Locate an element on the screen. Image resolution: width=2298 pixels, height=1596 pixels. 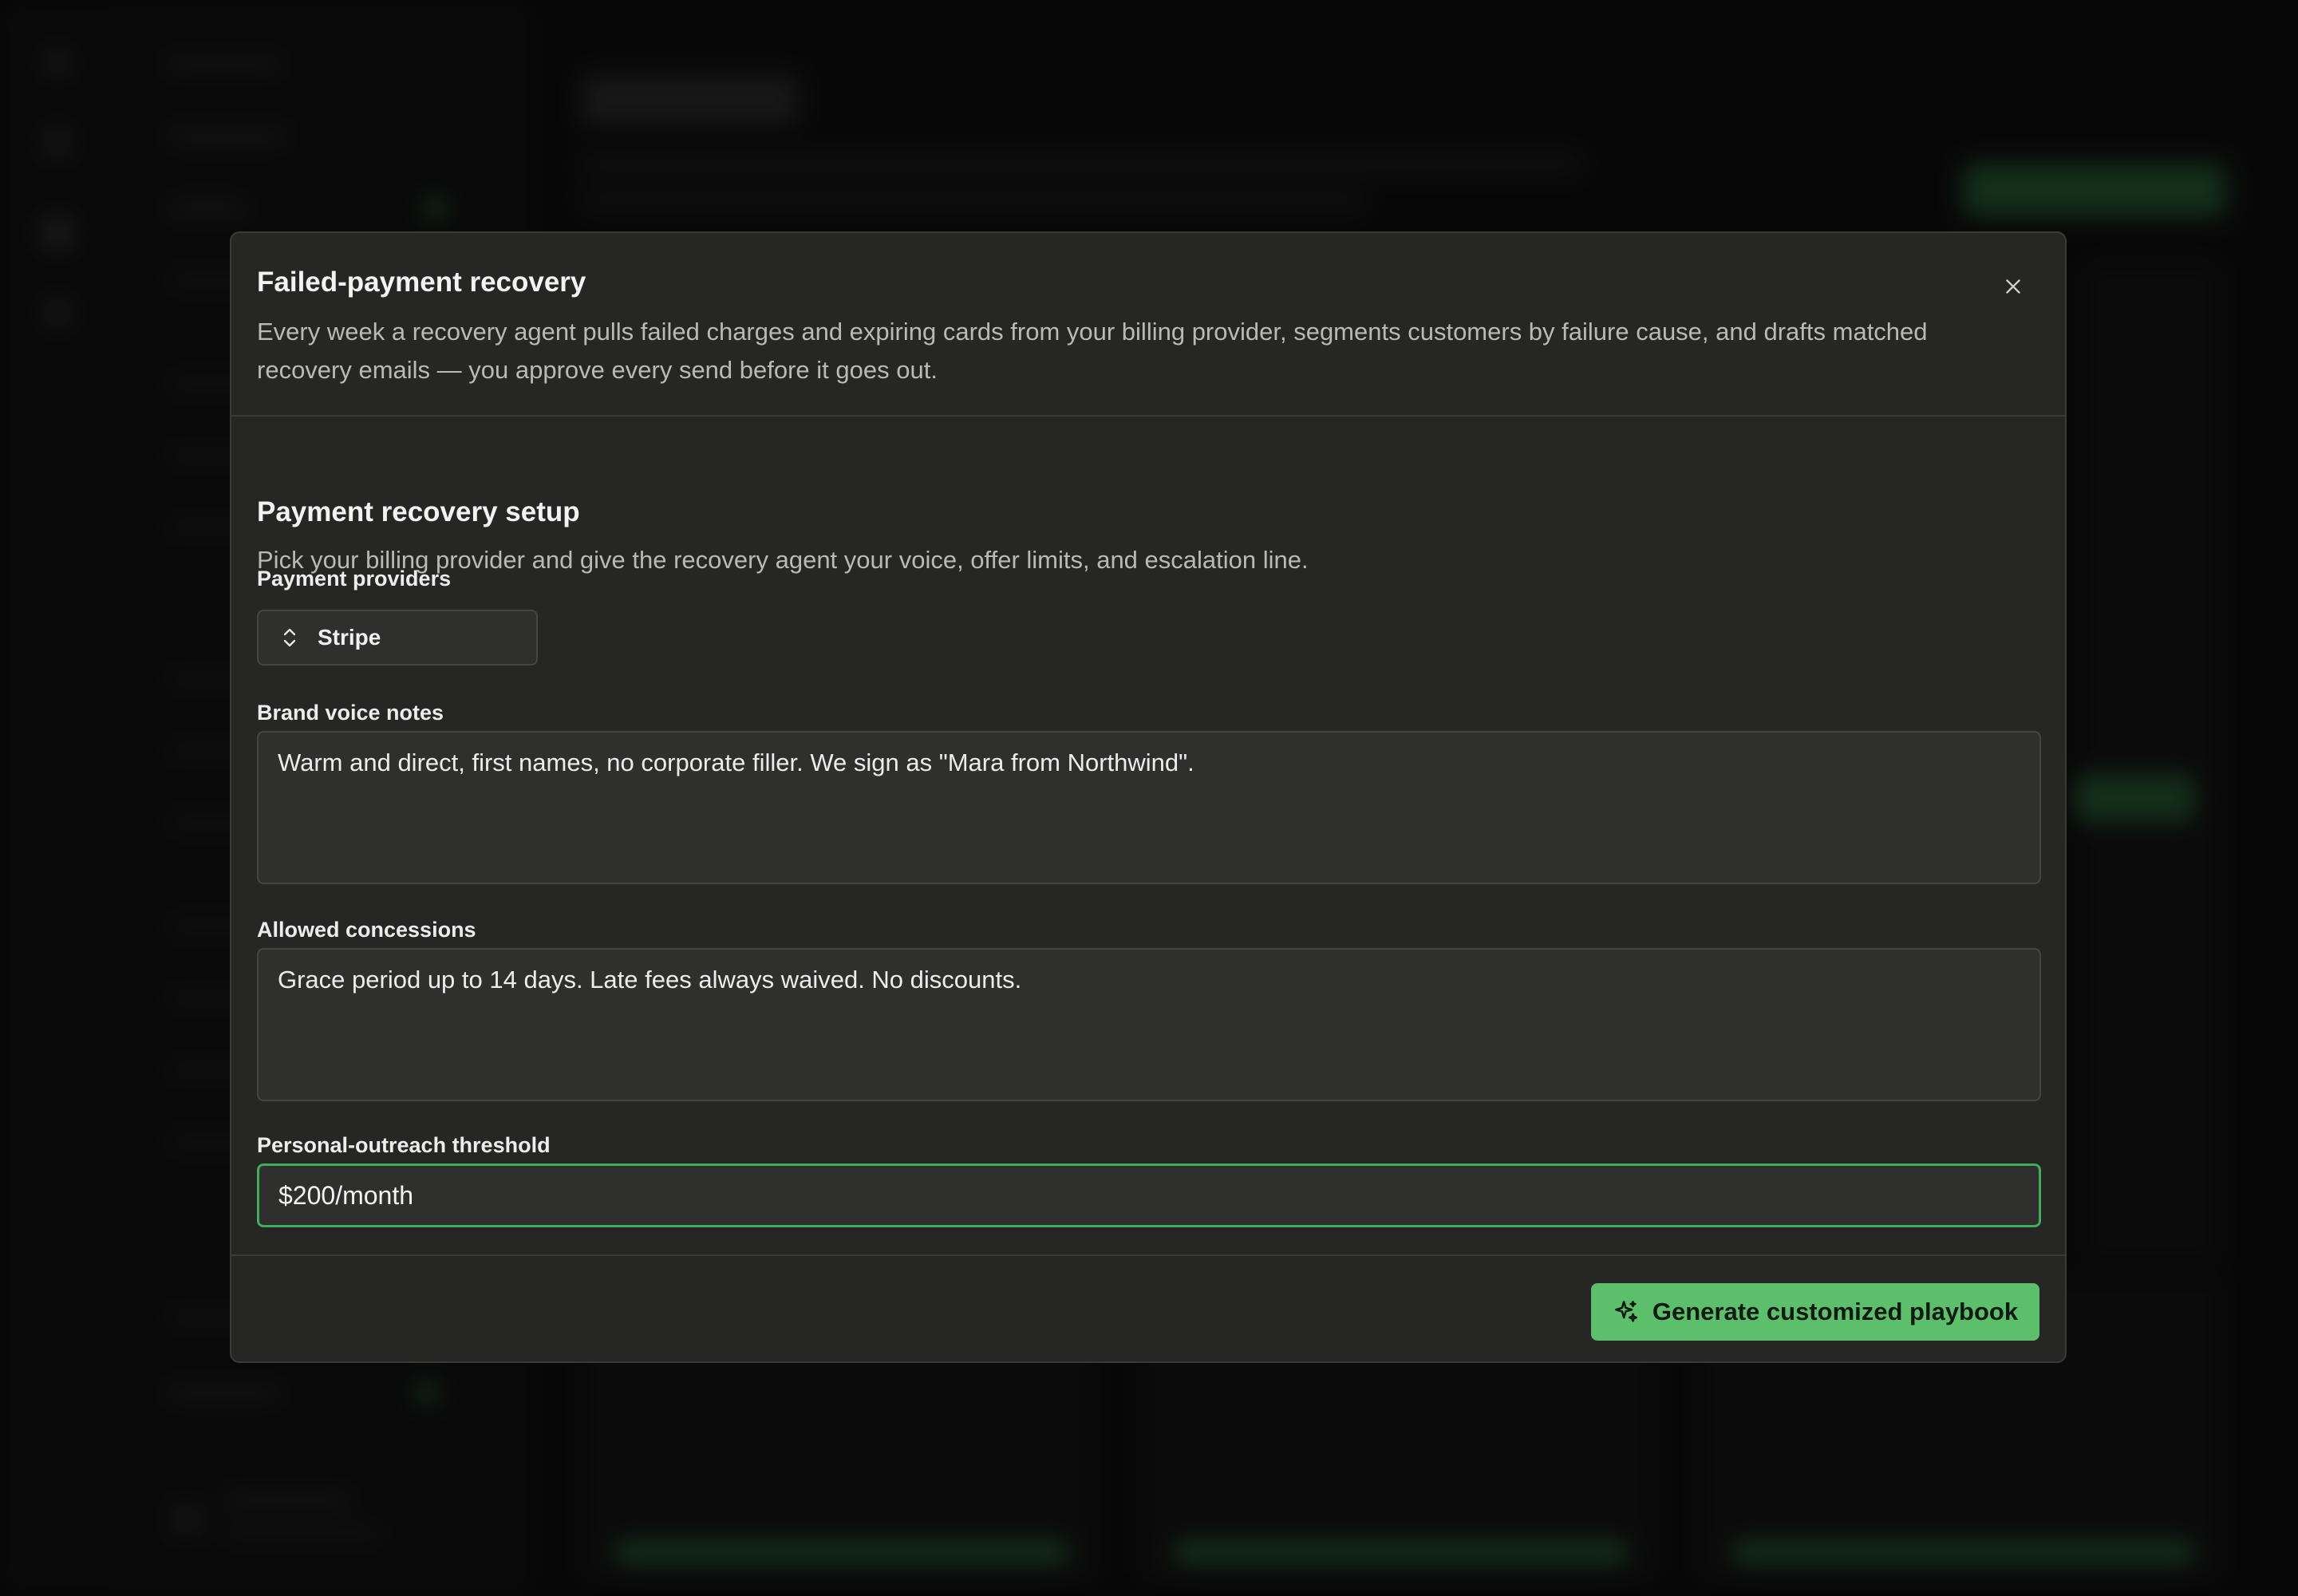
generate-playbook-button: Generate customized playbook is located at coordinates (1815, 1312).